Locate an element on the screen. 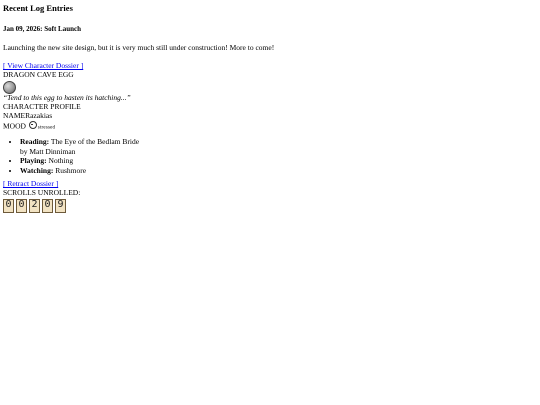  mood-face-icon is located at coordinates (32, 124).